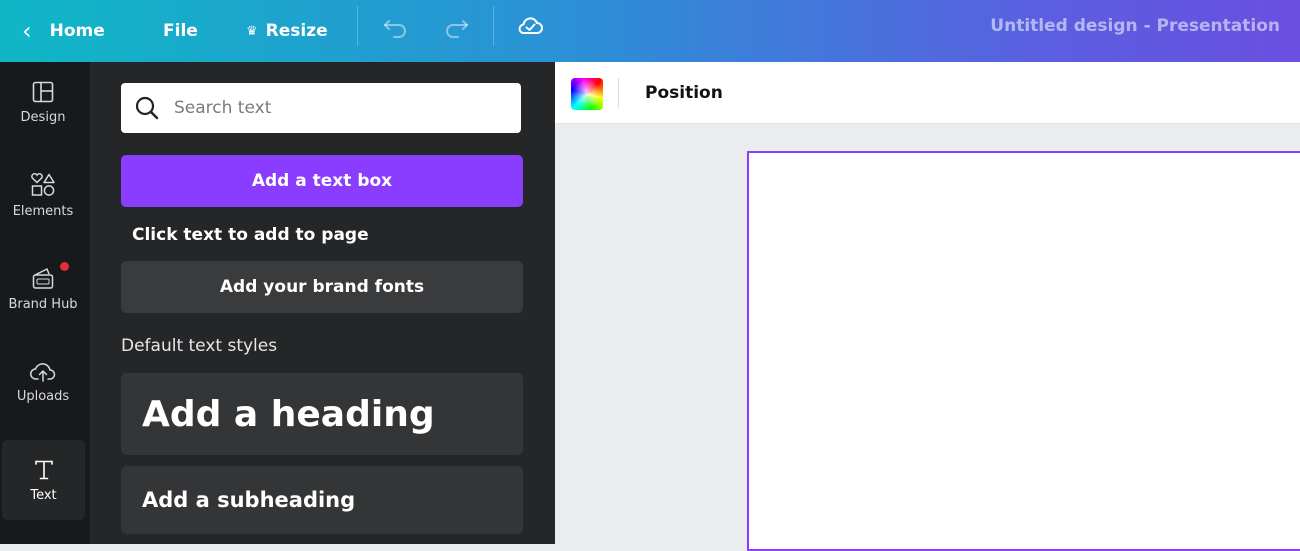 This screenshot has width=1300, height=551. I want to click on rail-item-elements: Elements, so click(43, 195).